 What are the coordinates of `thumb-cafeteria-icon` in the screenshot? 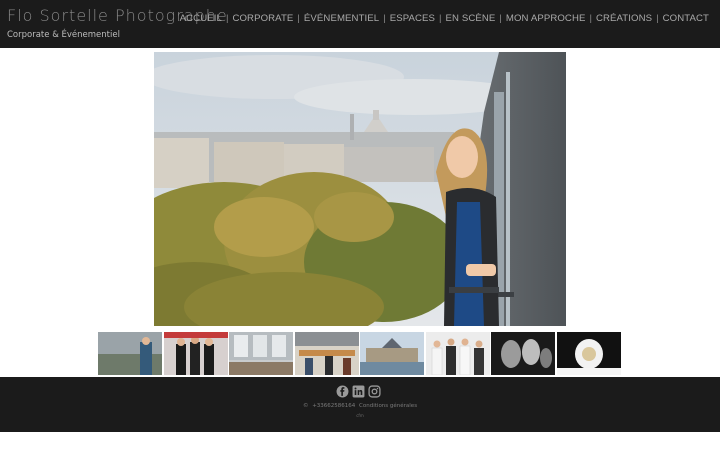 It's located at (326, 353).